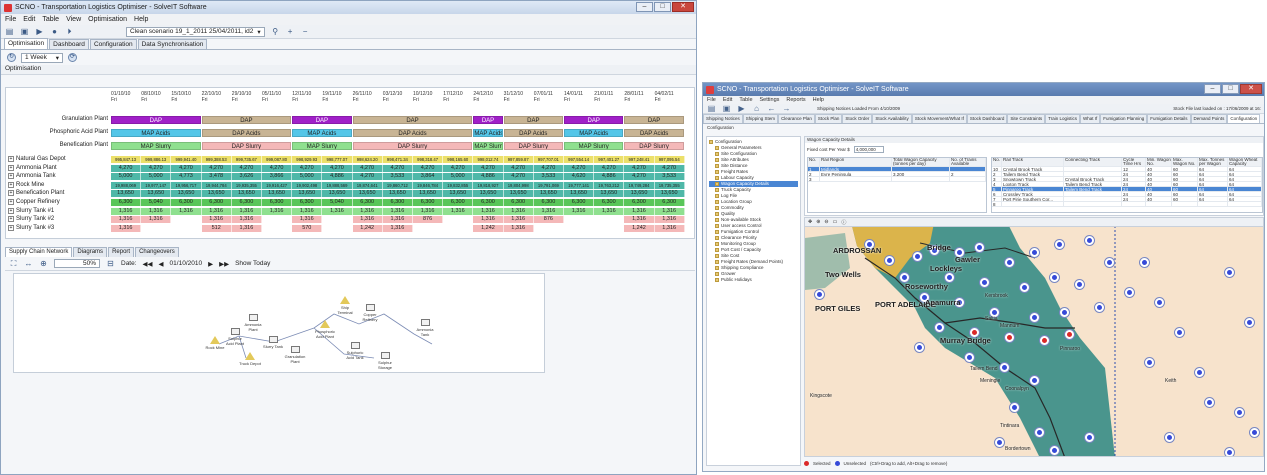  Describe the element at coordinates (277, 177) in the screenshot. I see `resource-cell: 3,866` at that location.